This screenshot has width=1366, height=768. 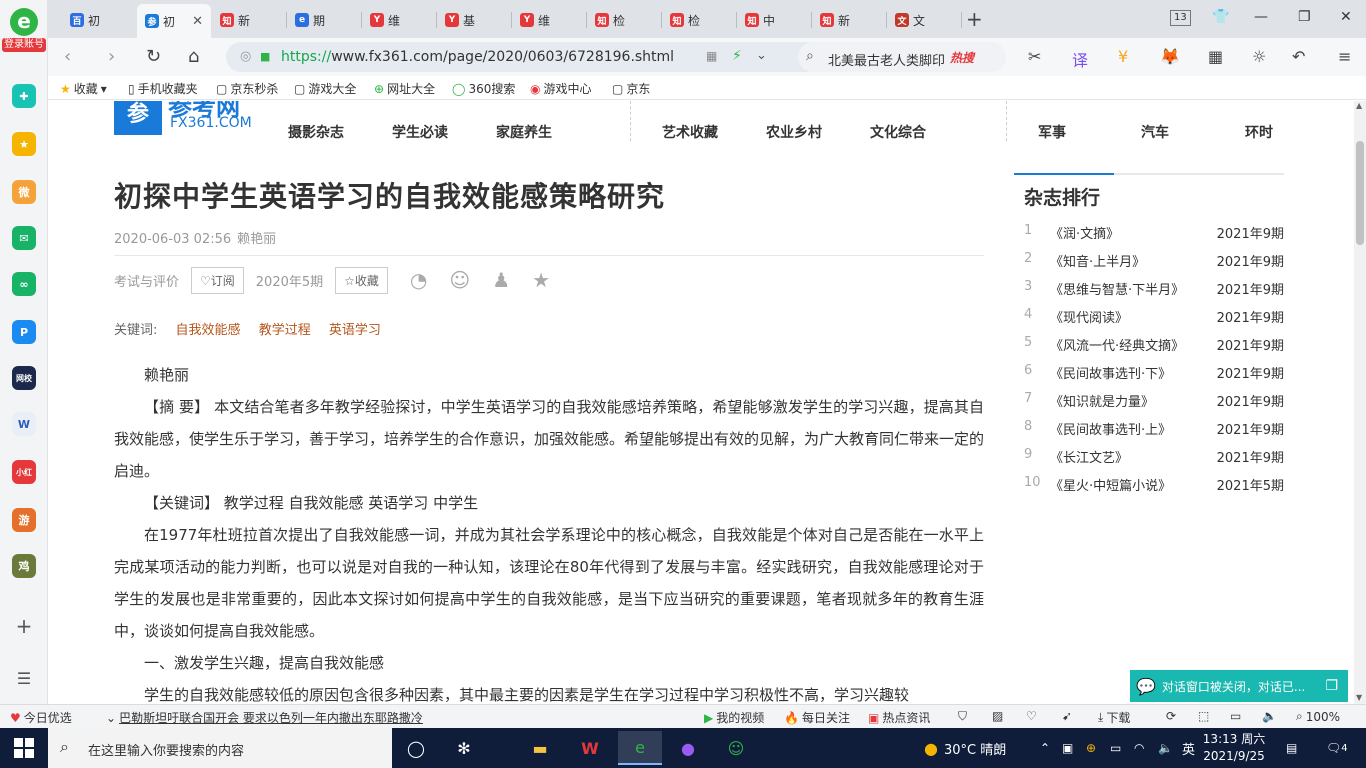 I want to click on weather-widget: ● 30°C 晴朗, so click(x=965, y=748).